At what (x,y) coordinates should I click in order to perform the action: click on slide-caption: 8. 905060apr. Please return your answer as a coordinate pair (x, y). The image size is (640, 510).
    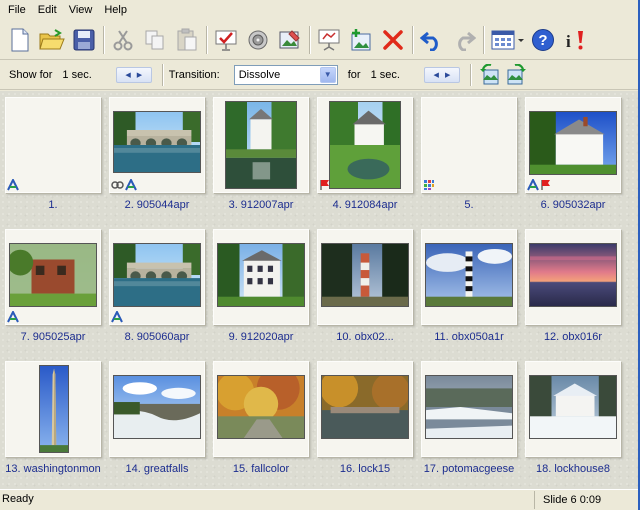
    Looking at the image, I should click on (157, 337).